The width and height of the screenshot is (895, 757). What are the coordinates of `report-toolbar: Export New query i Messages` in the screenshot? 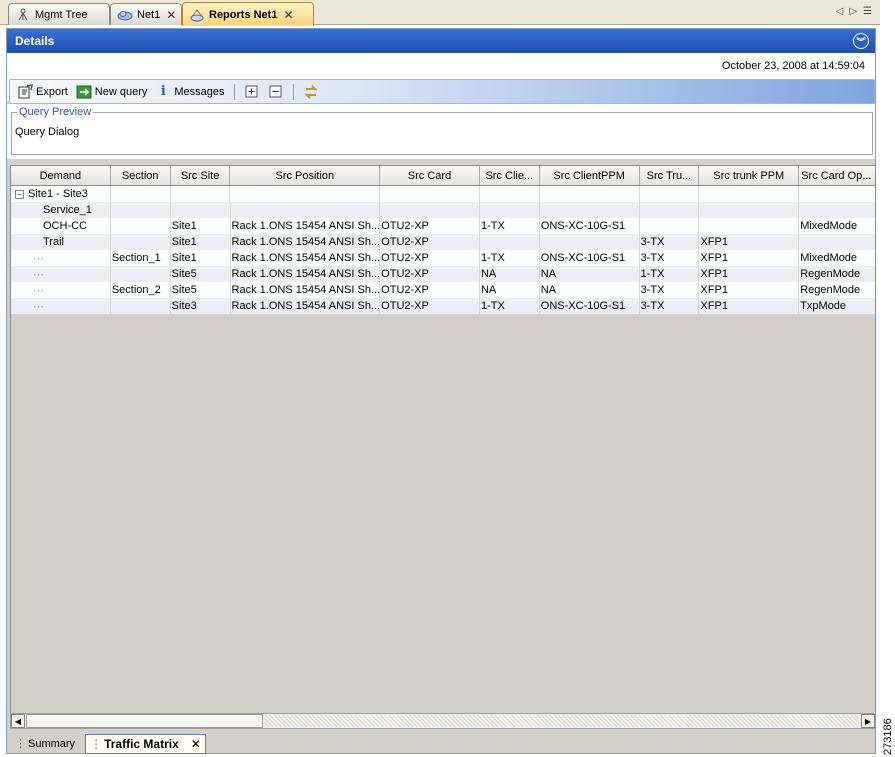 It's located at (442, 91).